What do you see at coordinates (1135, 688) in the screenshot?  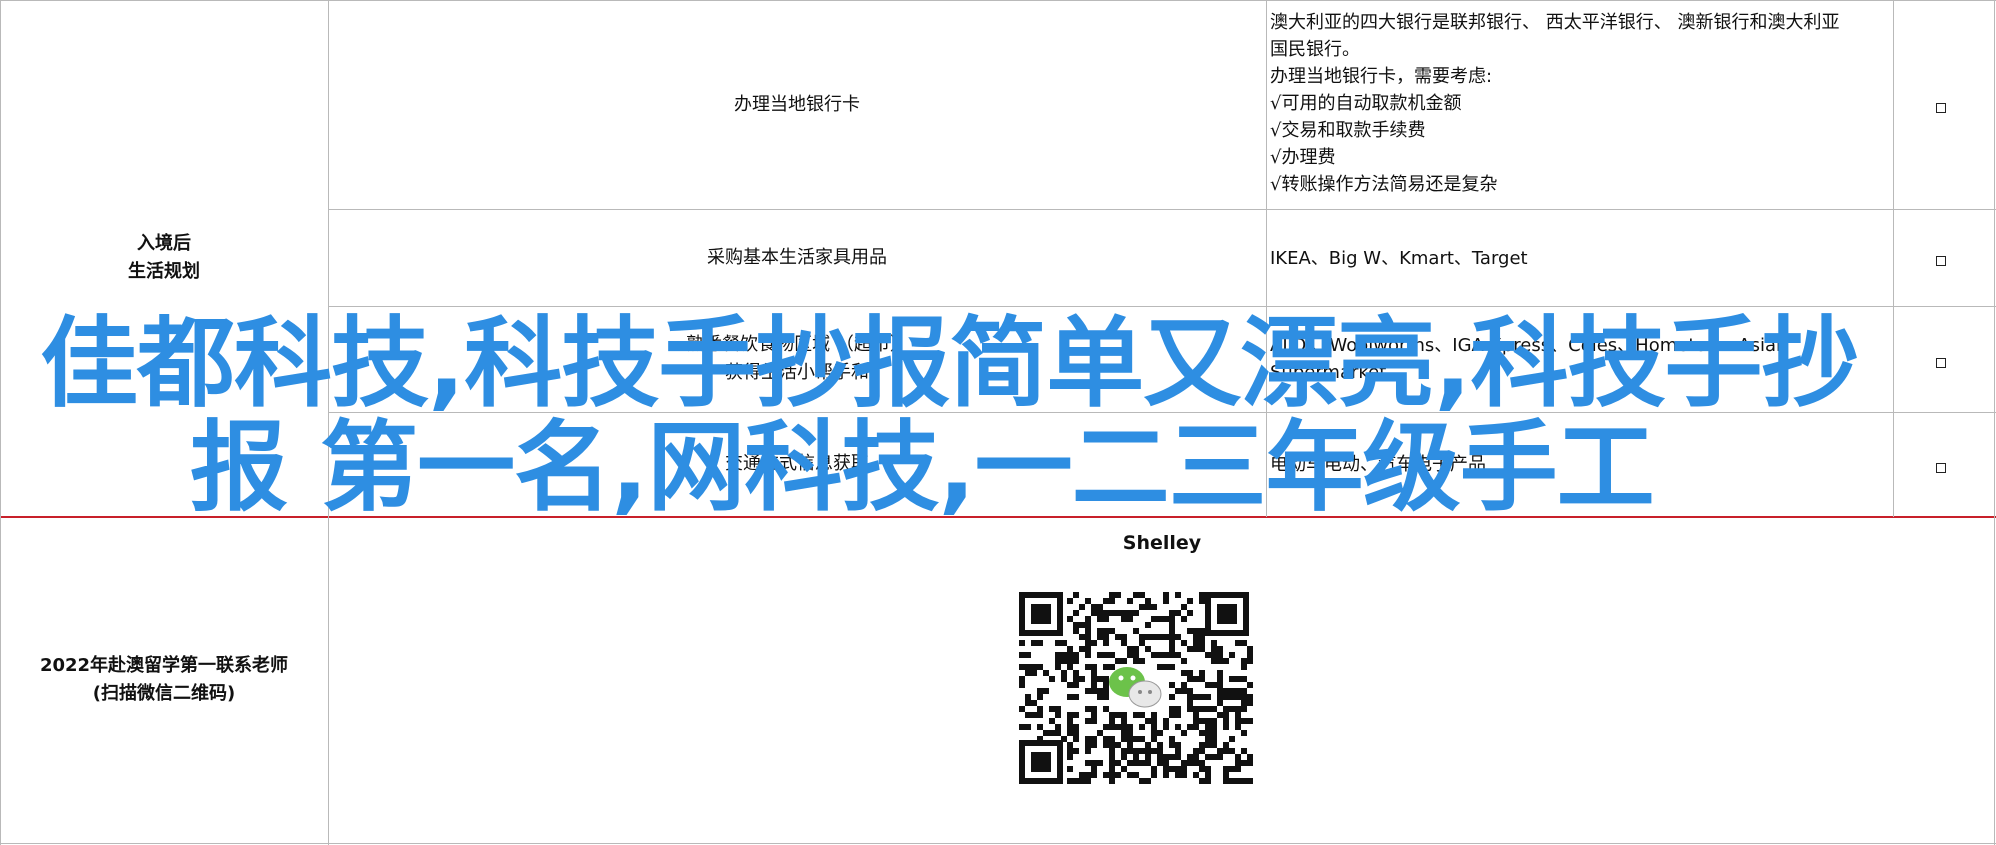 I see `wechat-qr-code-icon` at bounding box center [1135, 688].